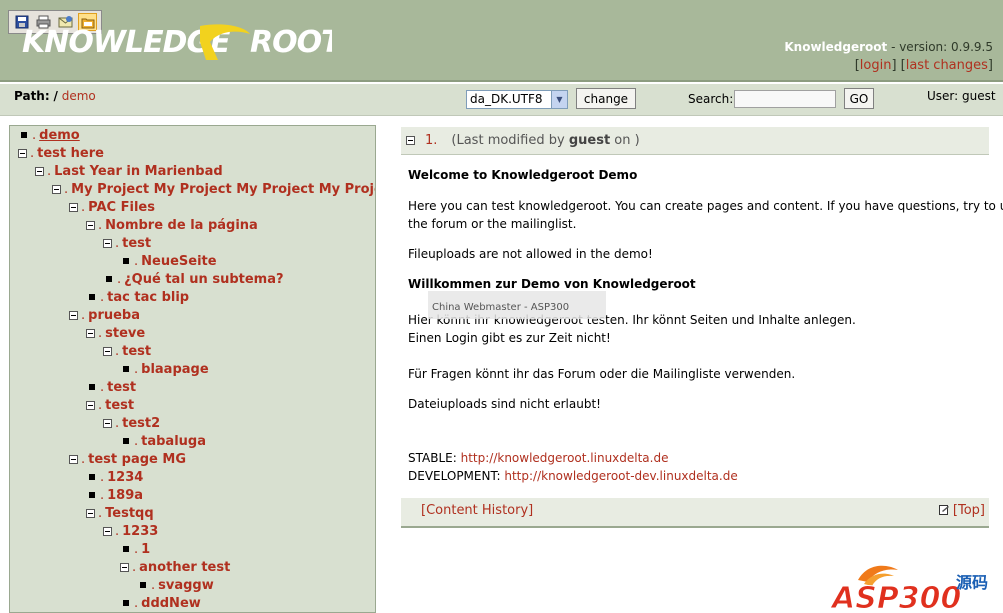 The width and height of the screenshot is (1003, 613). What do you see at coordinates (785, 99) in the screenshot?
I see `search-input` at bounding box center [785, 99].